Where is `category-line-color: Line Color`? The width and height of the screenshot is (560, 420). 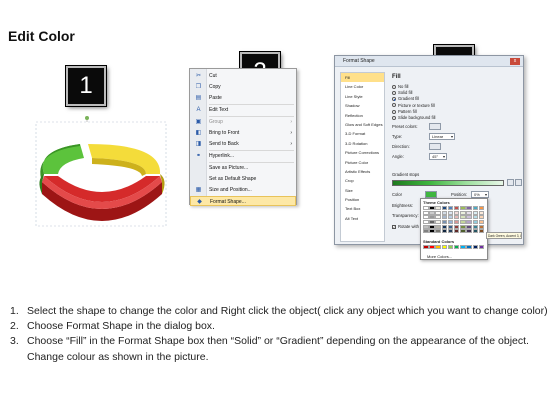
category-line-color: Line Color is located at coordinates (362, 86).